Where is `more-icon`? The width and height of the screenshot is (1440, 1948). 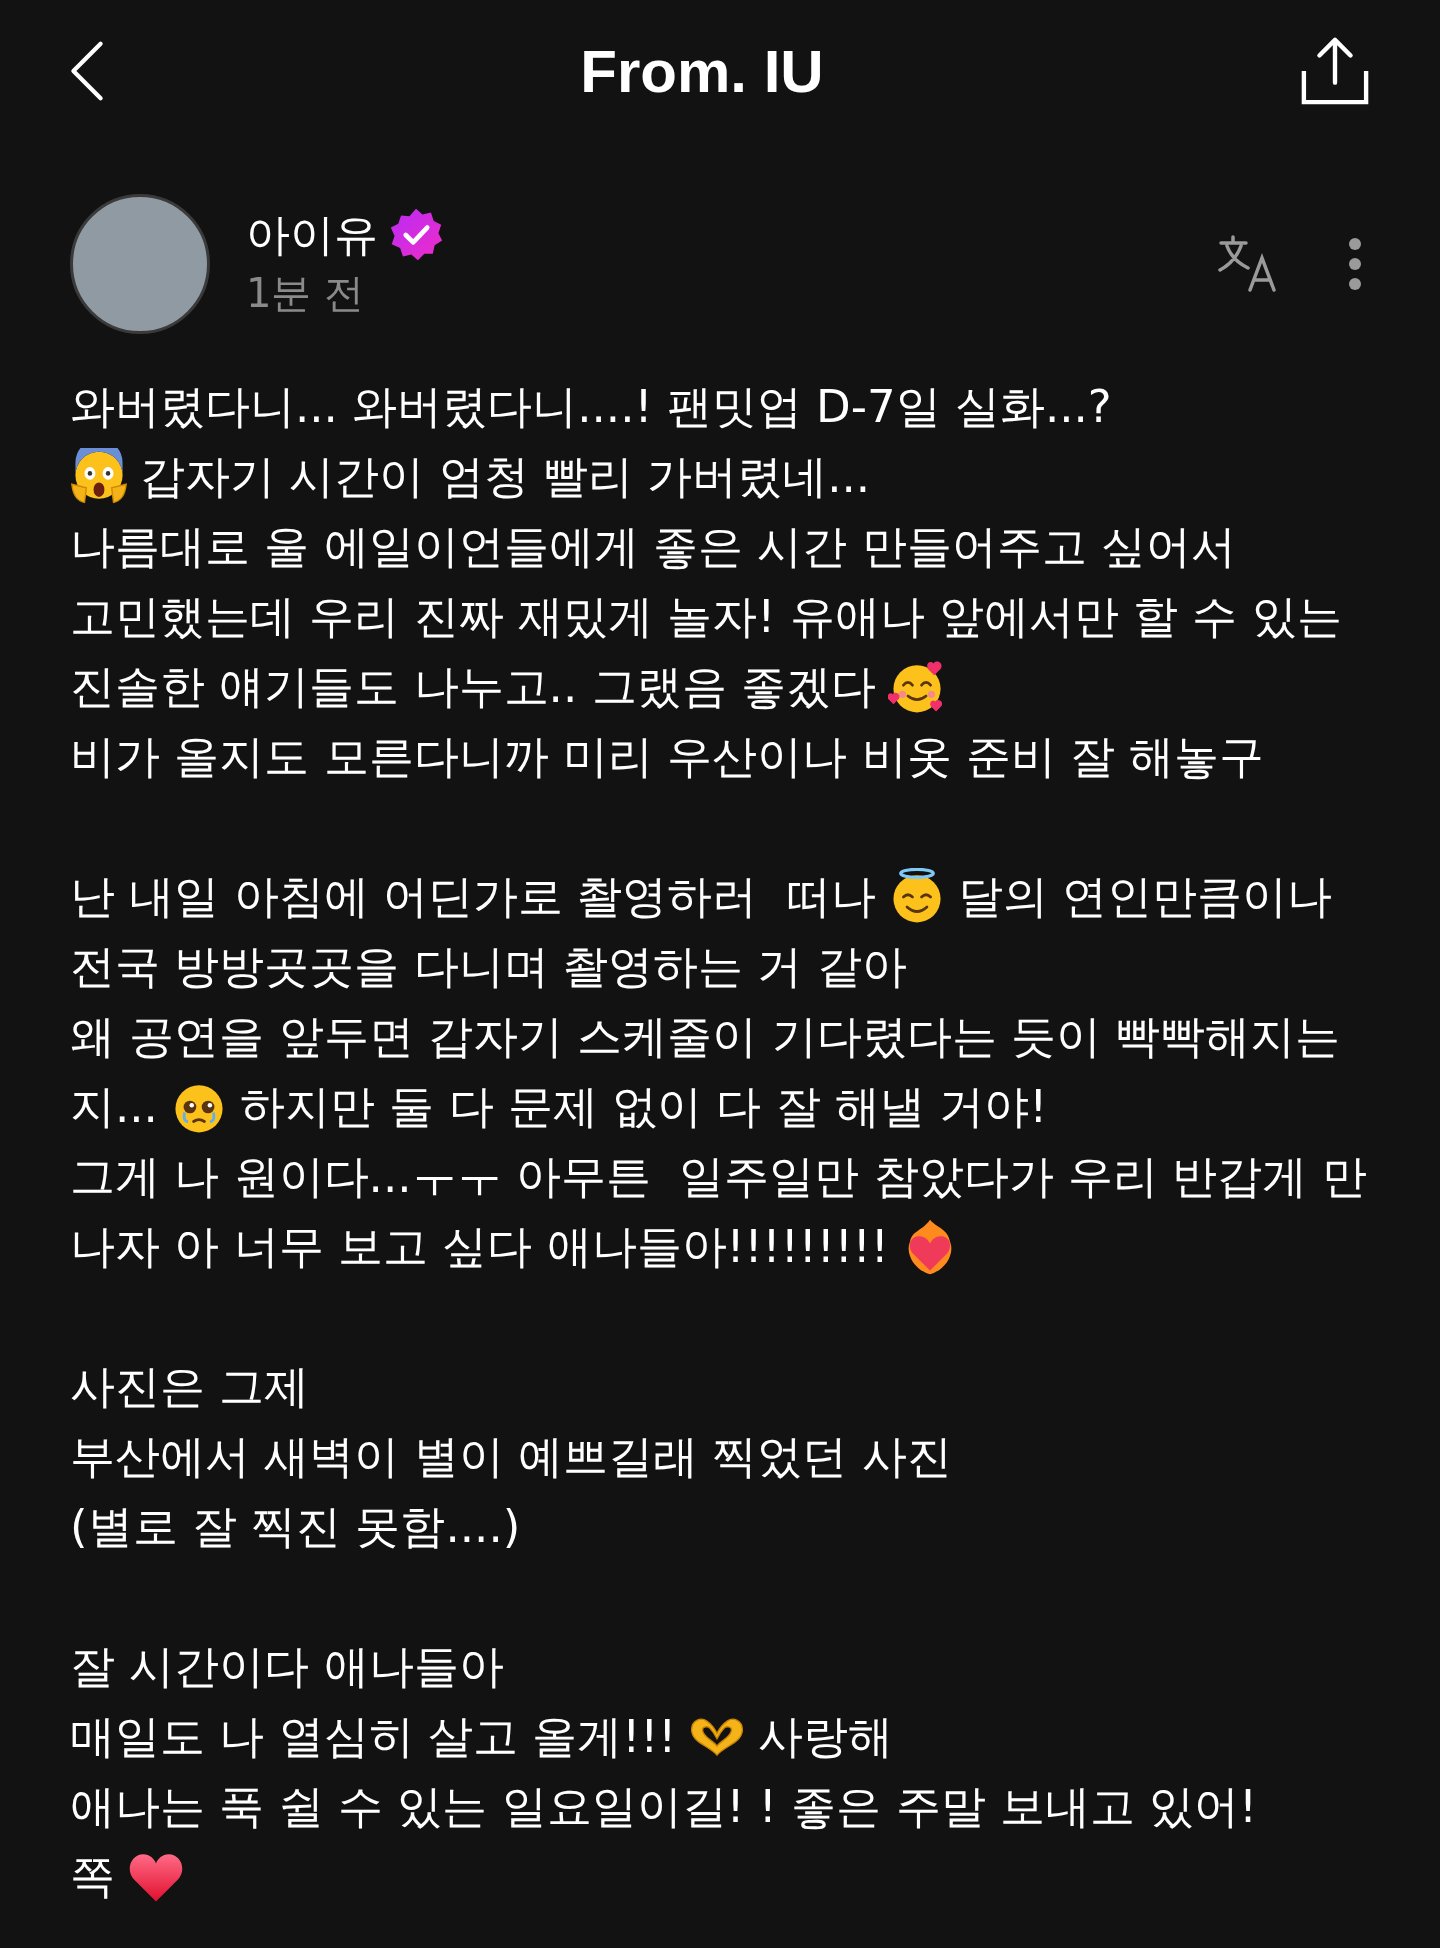 more-icon is located at coordinates (1355, 264).